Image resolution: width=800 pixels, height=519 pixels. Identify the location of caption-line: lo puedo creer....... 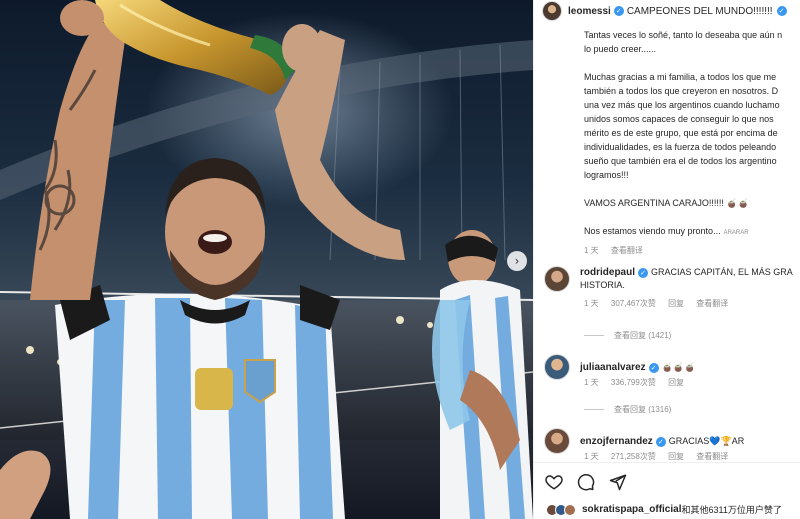
(620, 49).